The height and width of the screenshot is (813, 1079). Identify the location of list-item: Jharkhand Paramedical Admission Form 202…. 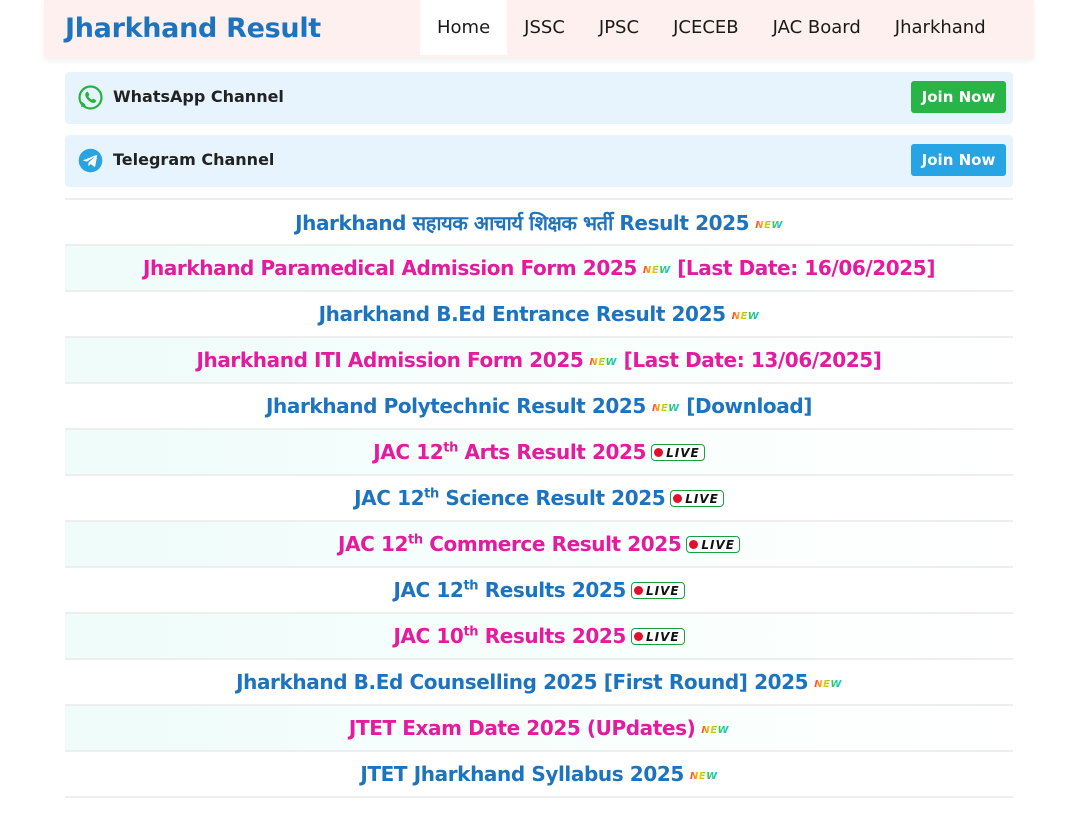
(539, 267).